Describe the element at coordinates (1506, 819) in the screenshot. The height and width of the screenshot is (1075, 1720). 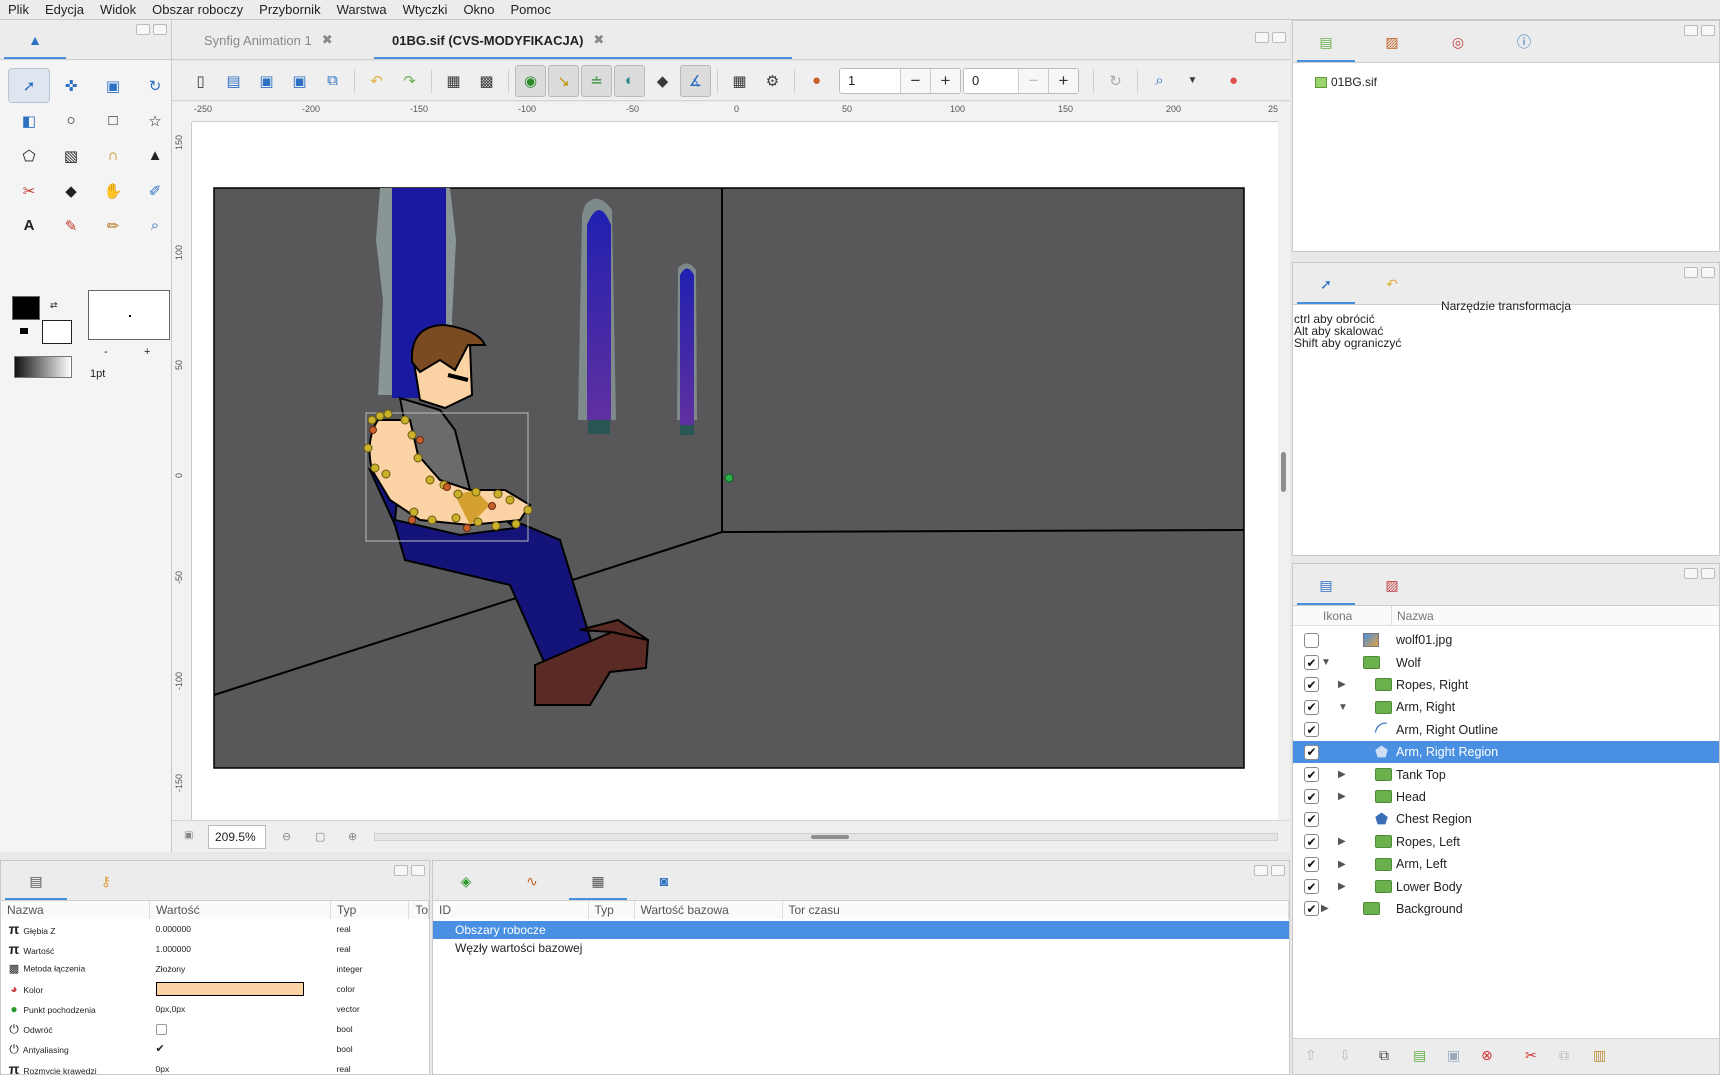
I see `layer-row: ✔ ⬟ Chest Region` at that location.